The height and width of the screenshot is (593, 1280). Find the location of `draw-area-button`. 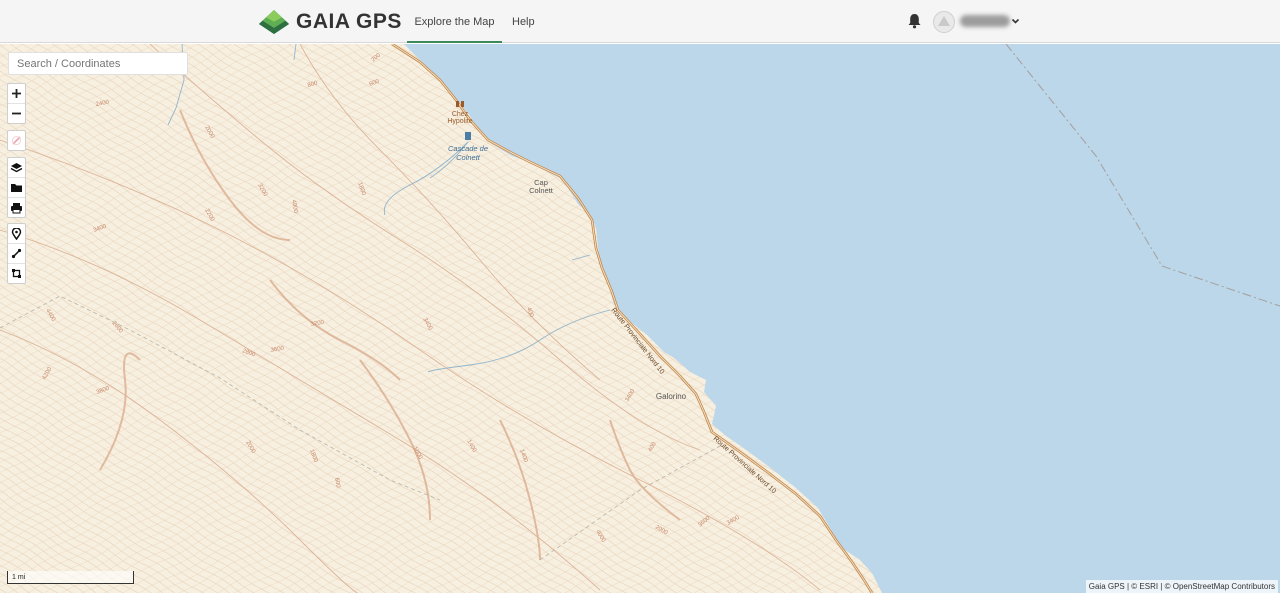

draw-area-button is located at coordinates (16, 273).